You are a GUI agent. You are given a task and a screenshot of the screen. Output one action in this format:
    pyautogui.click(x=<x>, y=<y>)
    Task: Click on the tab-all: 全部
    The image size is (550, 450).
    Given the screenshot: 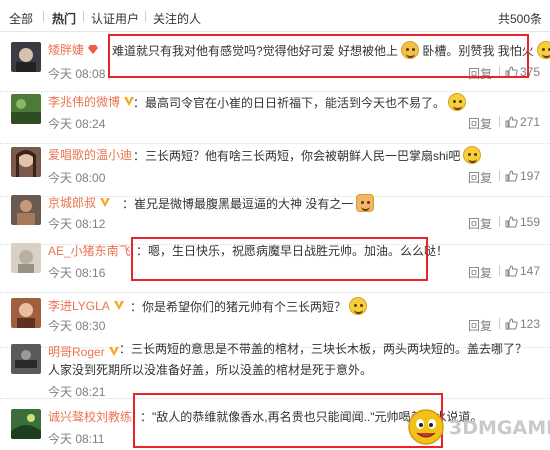 What is the action you would take?
    pyautogui.click(x=21, y=18)
    